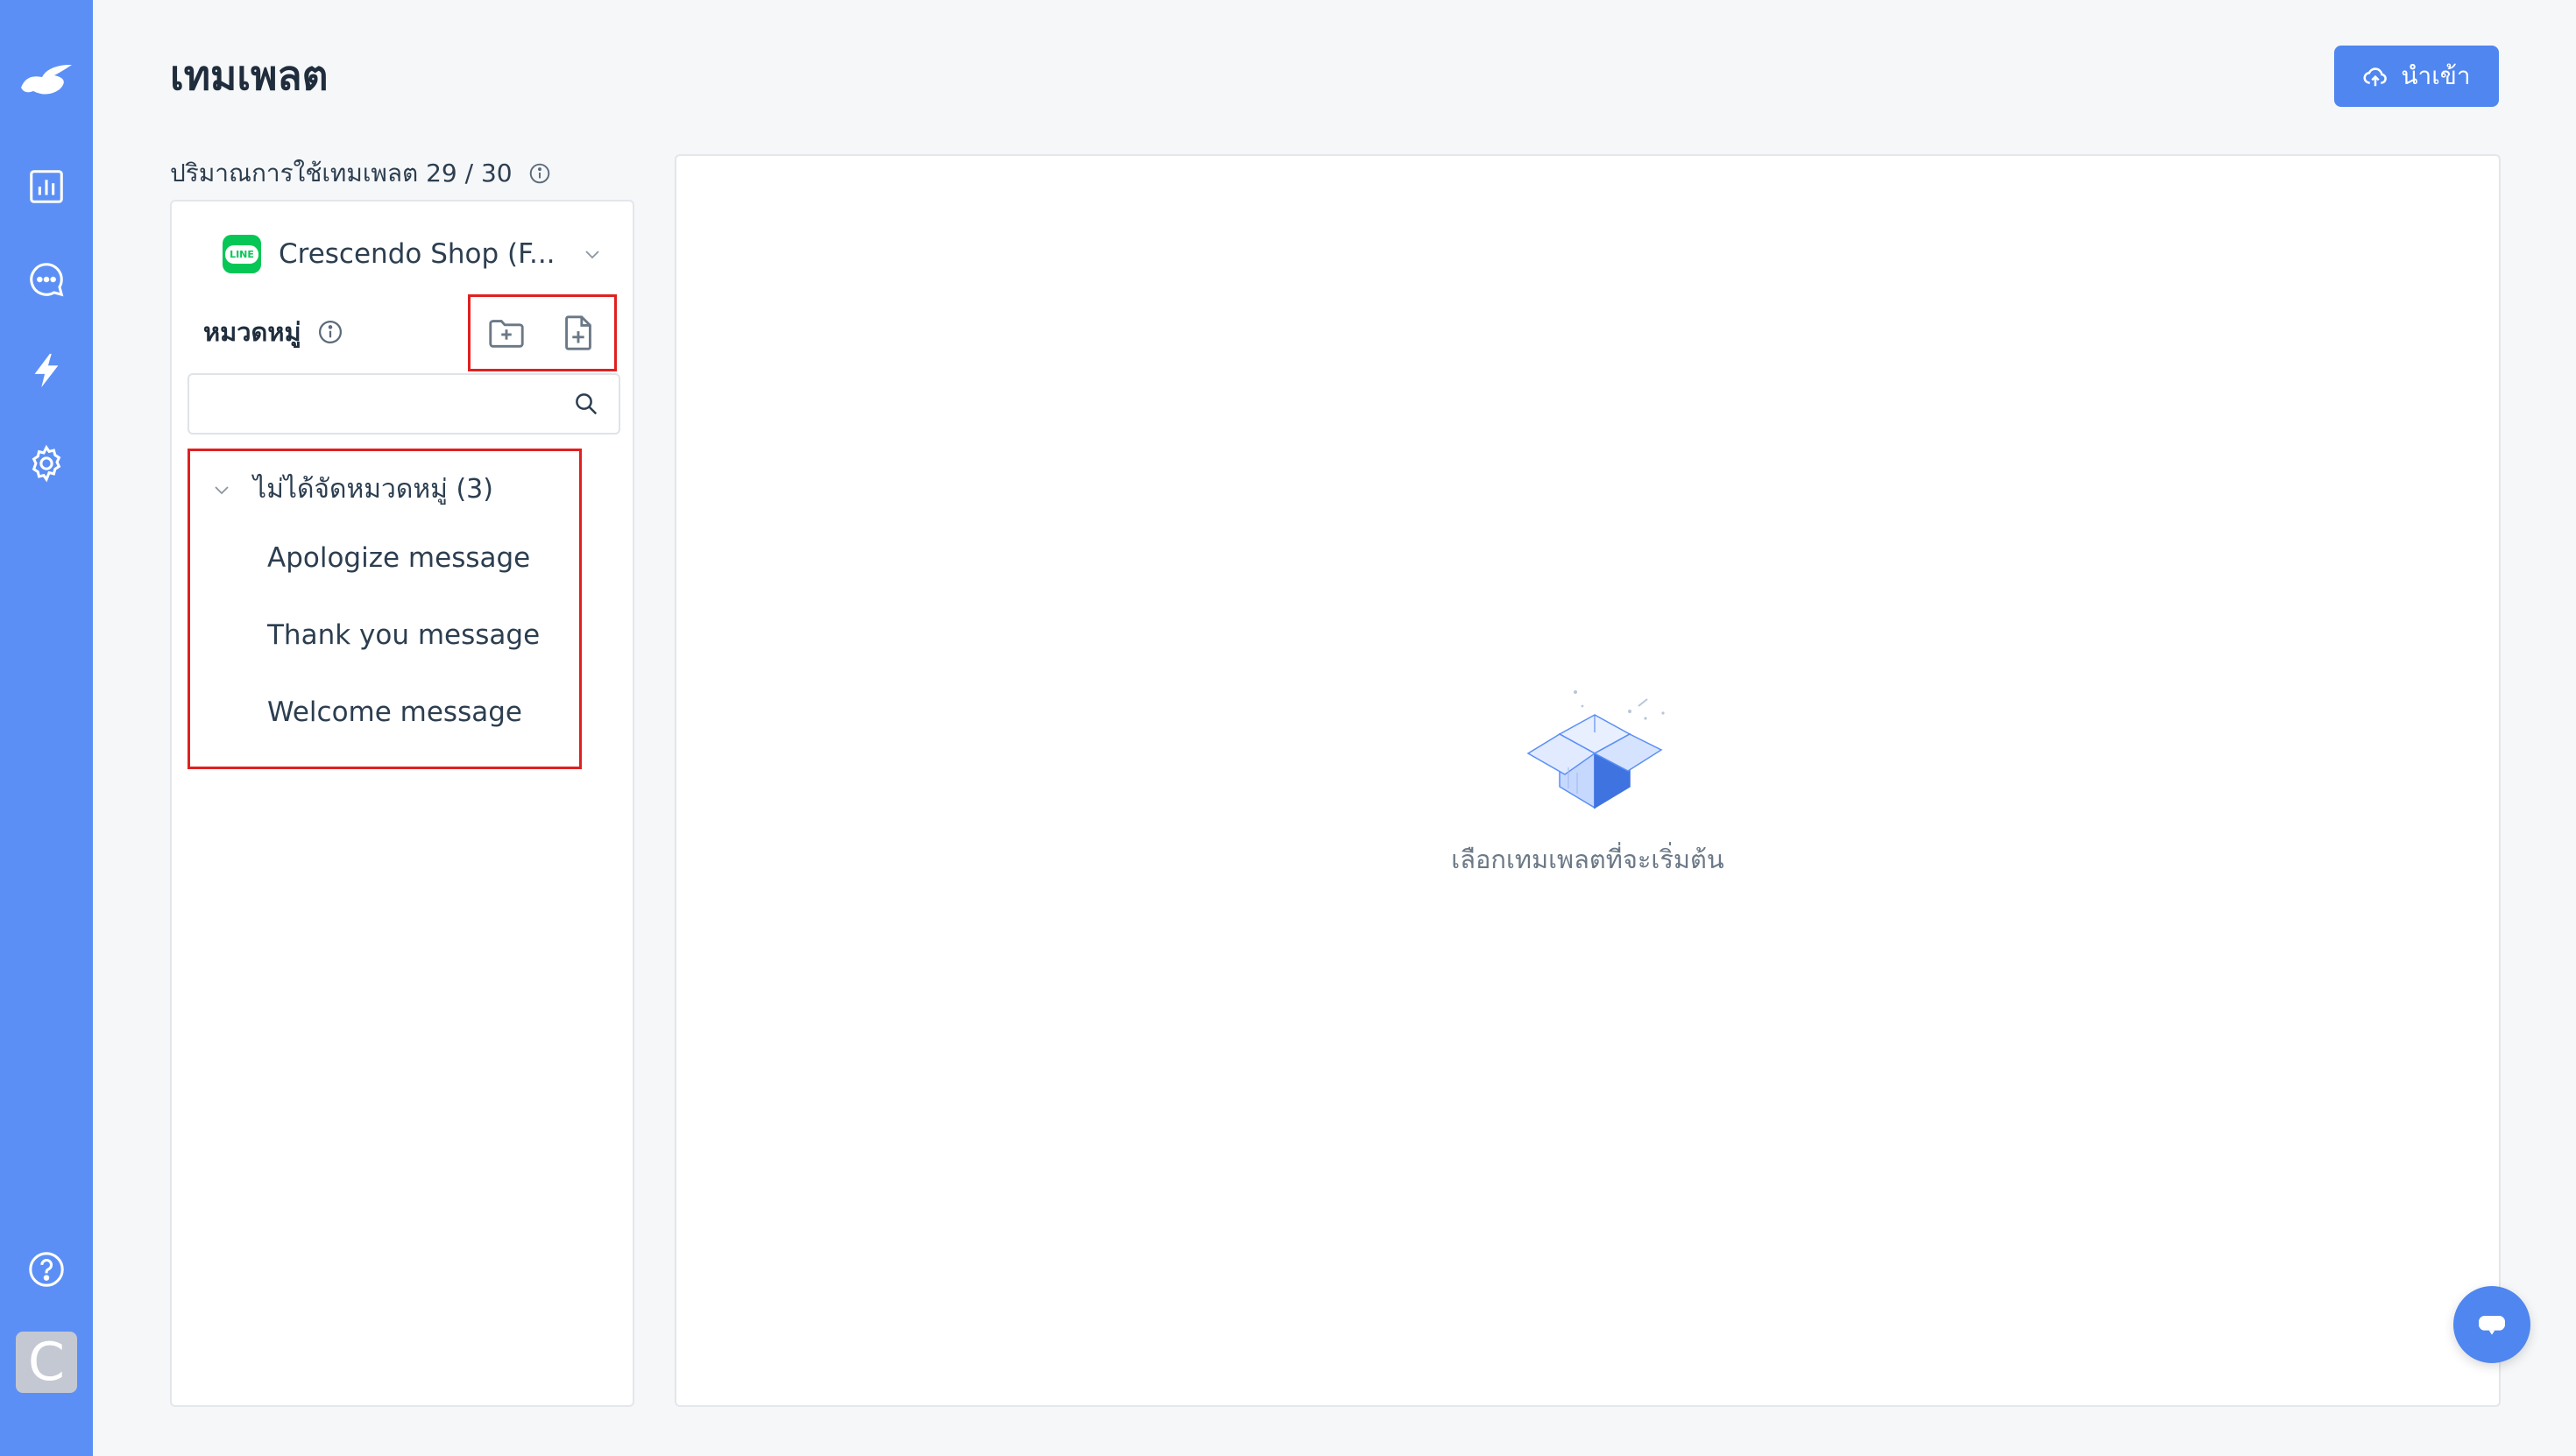  What do you see at coordinates (341, 173) in the screenshot?
I see `usage-label: ปริมาณการใช้เทมเพลต 29 / 30` at bounding box center [341, 173].